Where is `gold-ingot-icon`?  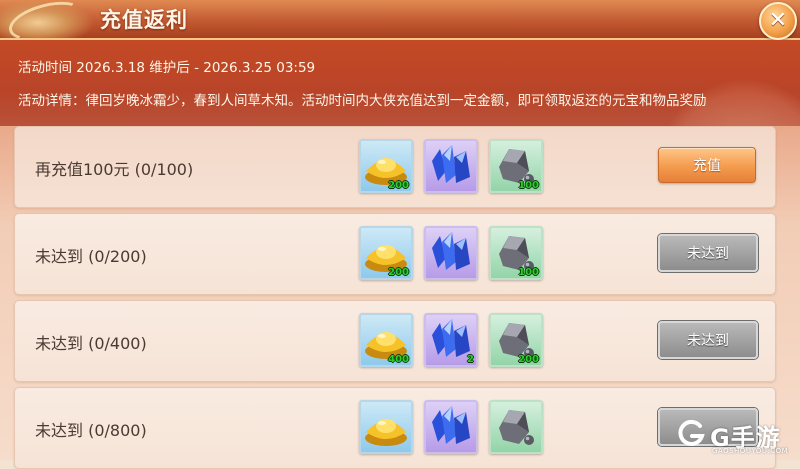
gold-ingot-icon is located at coordinates (386, 427).